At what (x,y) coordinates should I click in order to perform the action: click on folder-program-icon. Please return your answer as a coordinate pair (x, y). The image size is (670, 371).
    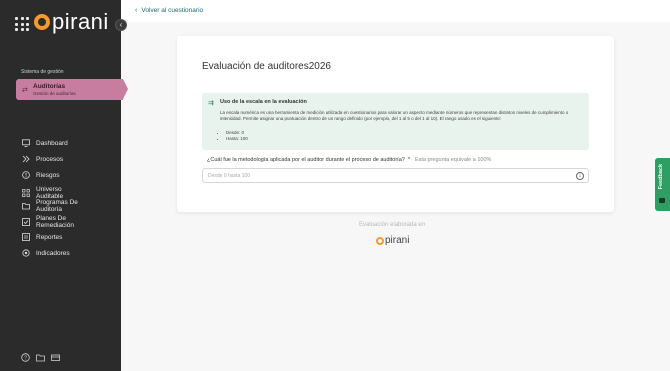
    Looking at the image, I should click on (26, 206).